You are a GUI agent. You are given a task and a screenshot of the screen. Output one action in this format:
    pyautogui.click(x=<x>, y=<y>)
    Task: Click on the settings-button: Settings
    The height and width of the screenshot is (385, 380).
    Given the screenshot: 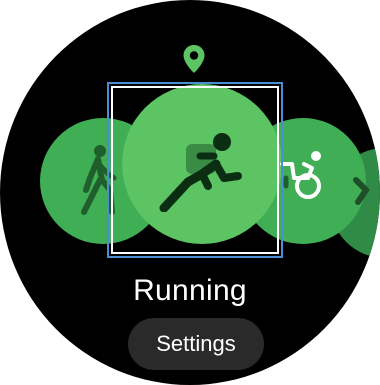 What is the action you would take?
    pyautogui.click(x=196, y=344)
    